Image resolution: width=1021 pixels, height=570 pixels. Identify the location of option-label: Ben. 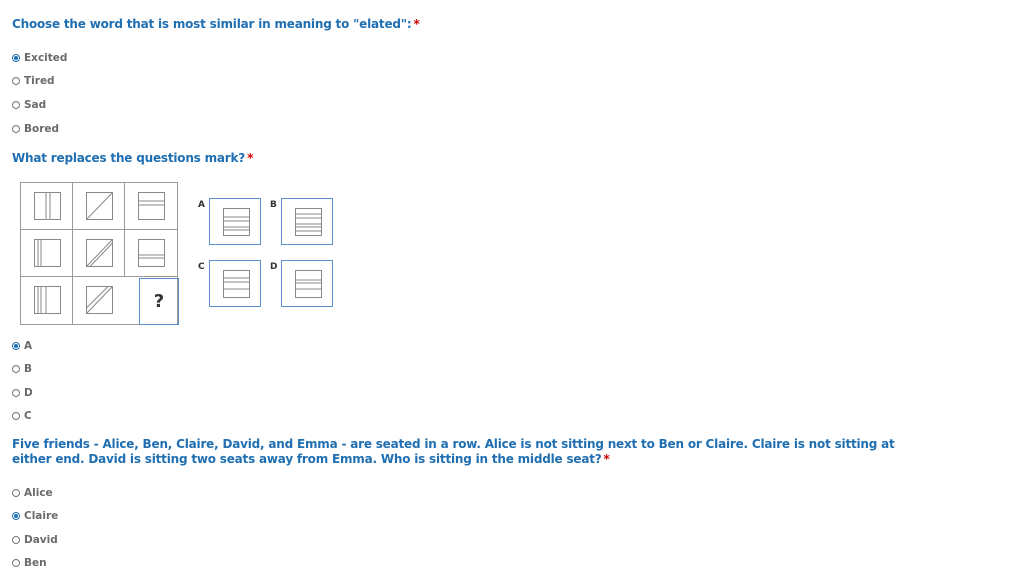
(35, 563).